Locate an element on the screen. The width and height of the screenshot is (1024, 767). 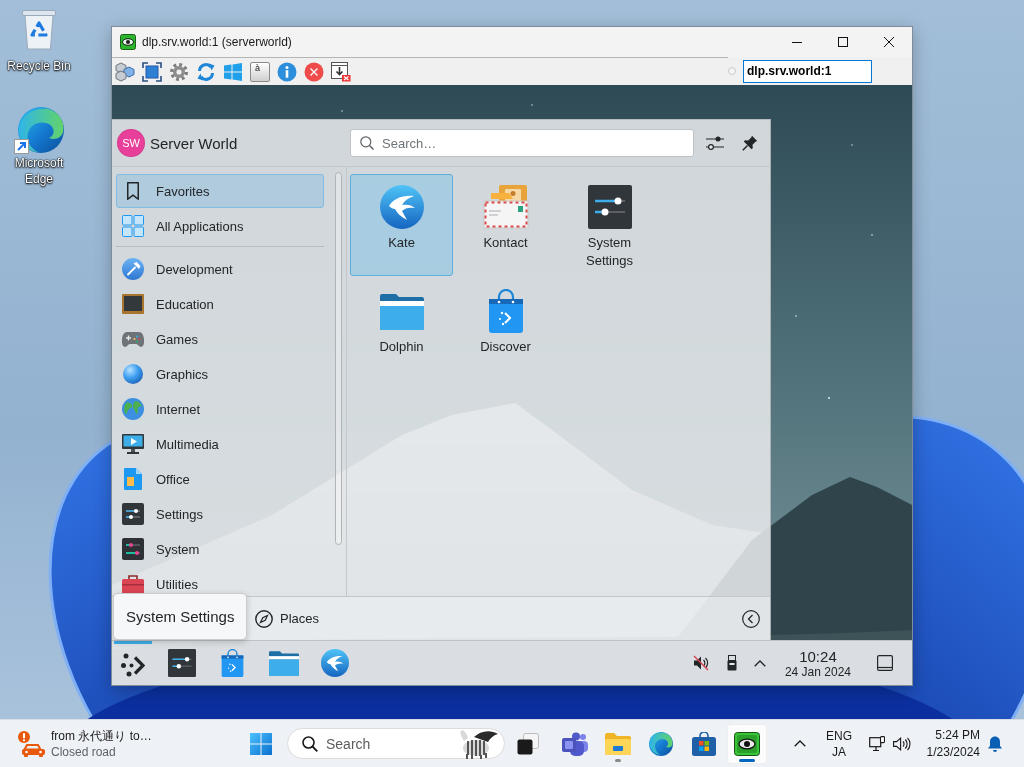
sidebar-item: All Applications is located at coordinates (220, 226).